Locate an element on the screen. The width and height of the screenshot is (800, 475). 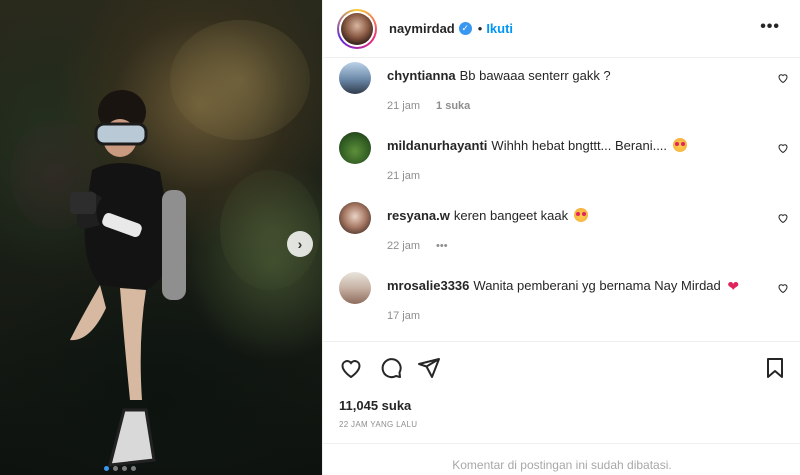
like-heart-icon is located at coordinates (351, 368).